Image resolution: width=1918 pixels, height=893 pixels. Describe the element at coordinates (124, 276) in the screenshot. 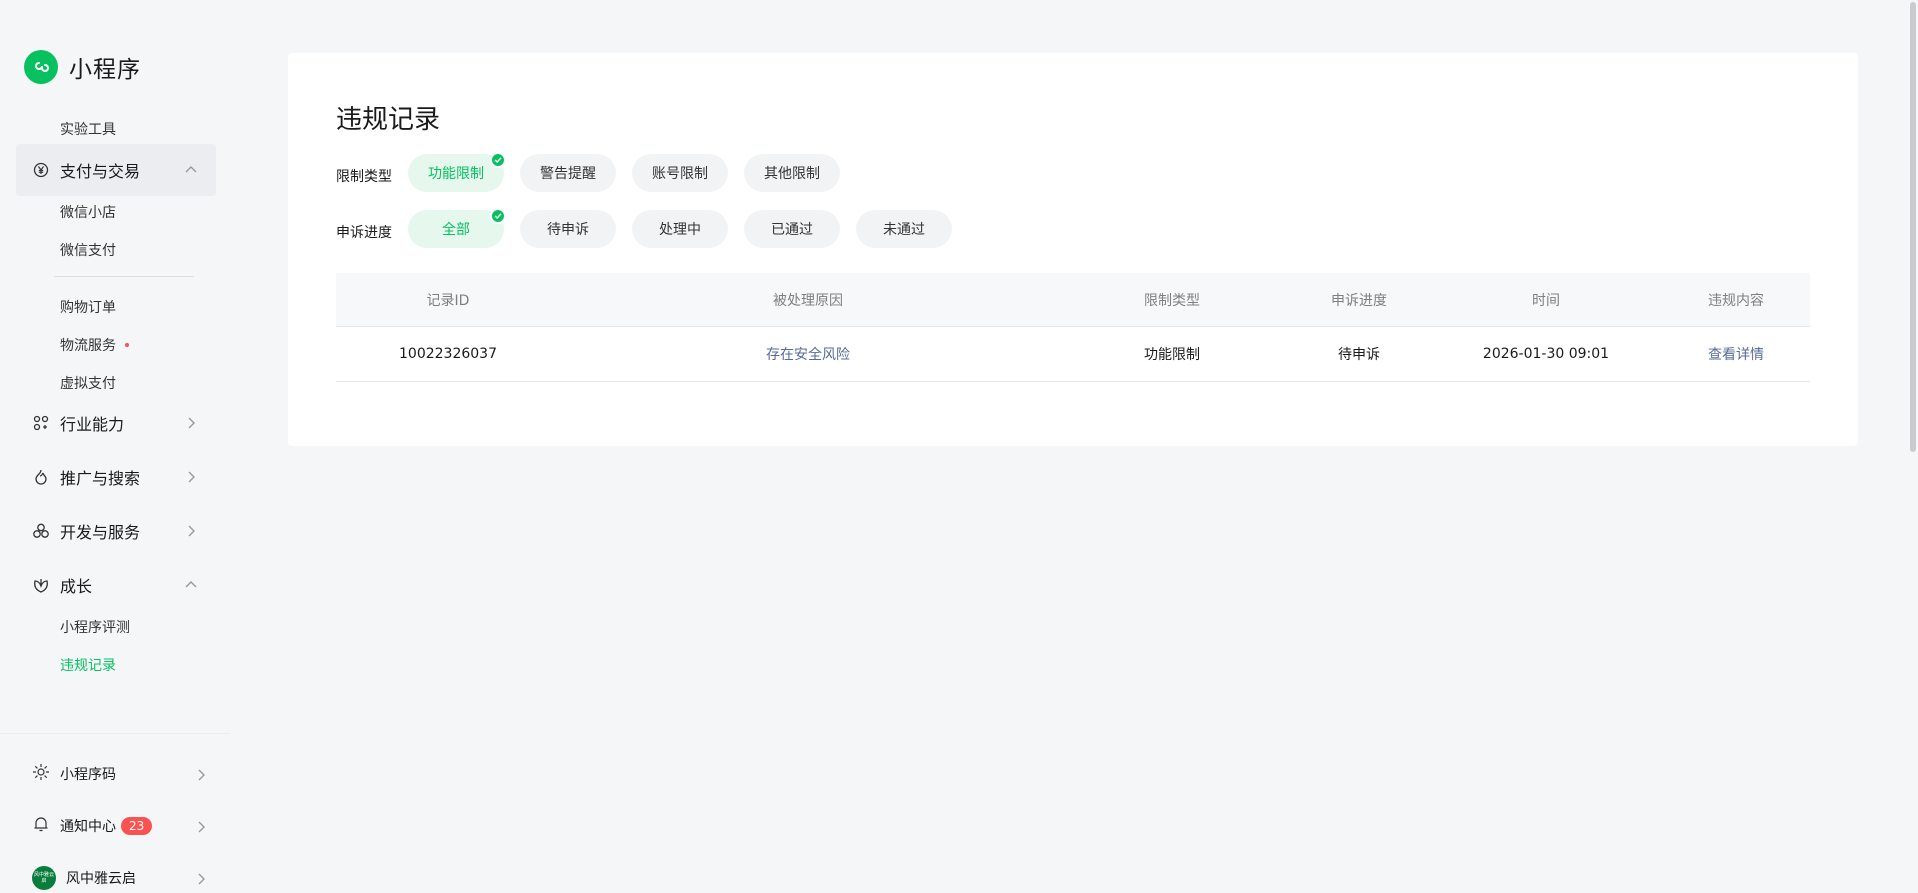

I see `sidebar-divider` at that location.